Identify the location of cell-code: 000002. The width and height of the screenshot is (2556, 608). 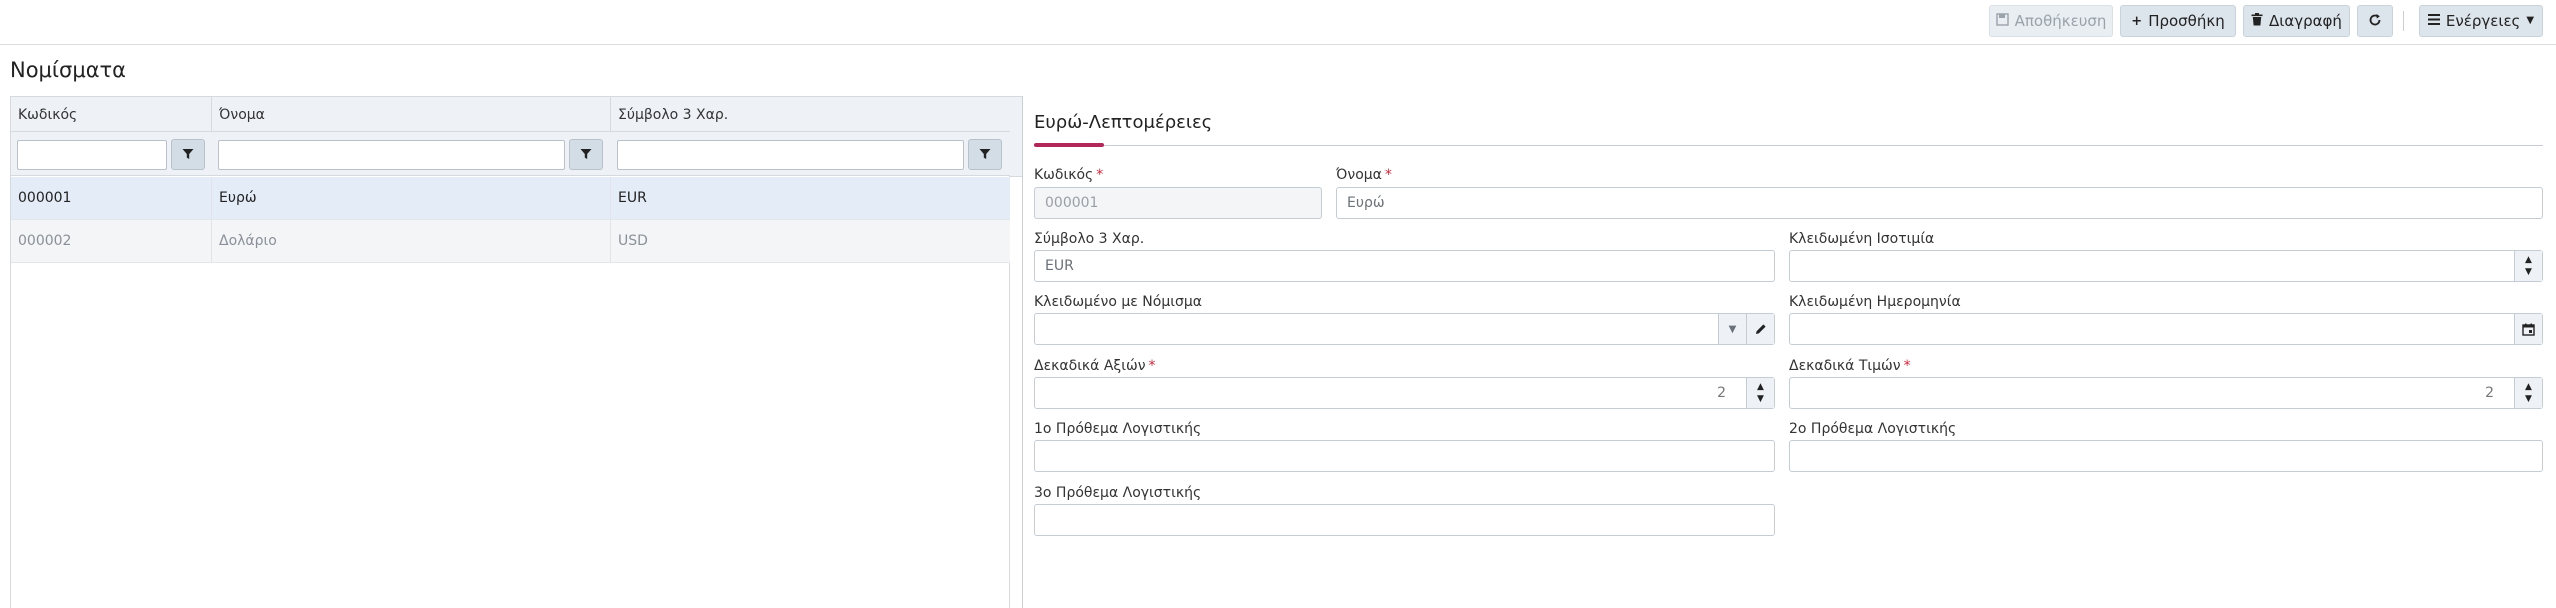
(111, 241).